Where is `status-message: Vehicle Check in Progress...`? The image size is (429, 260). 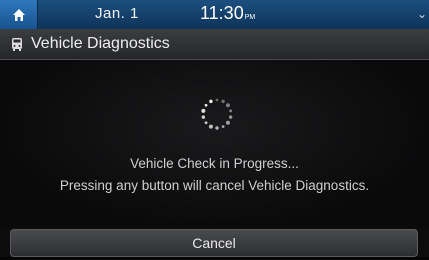
status-message: Vehicle Check in Progress... is located at coordinates (214, 163).